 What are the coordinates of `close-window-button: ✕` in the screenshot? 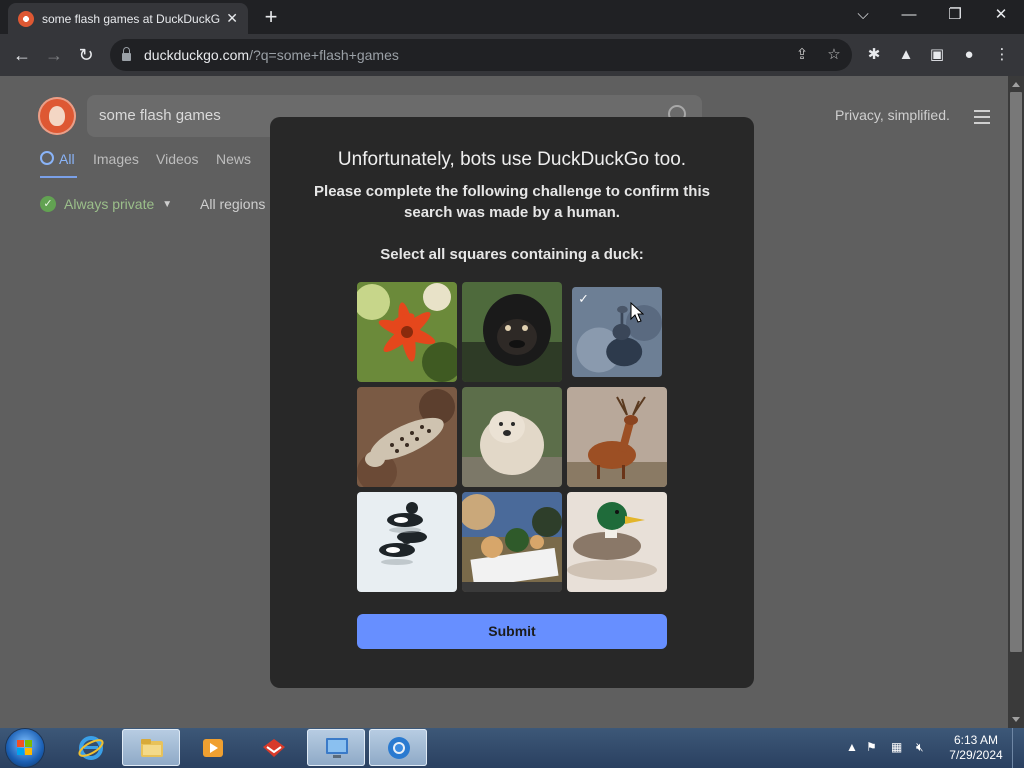 It's located at (1001, 15).